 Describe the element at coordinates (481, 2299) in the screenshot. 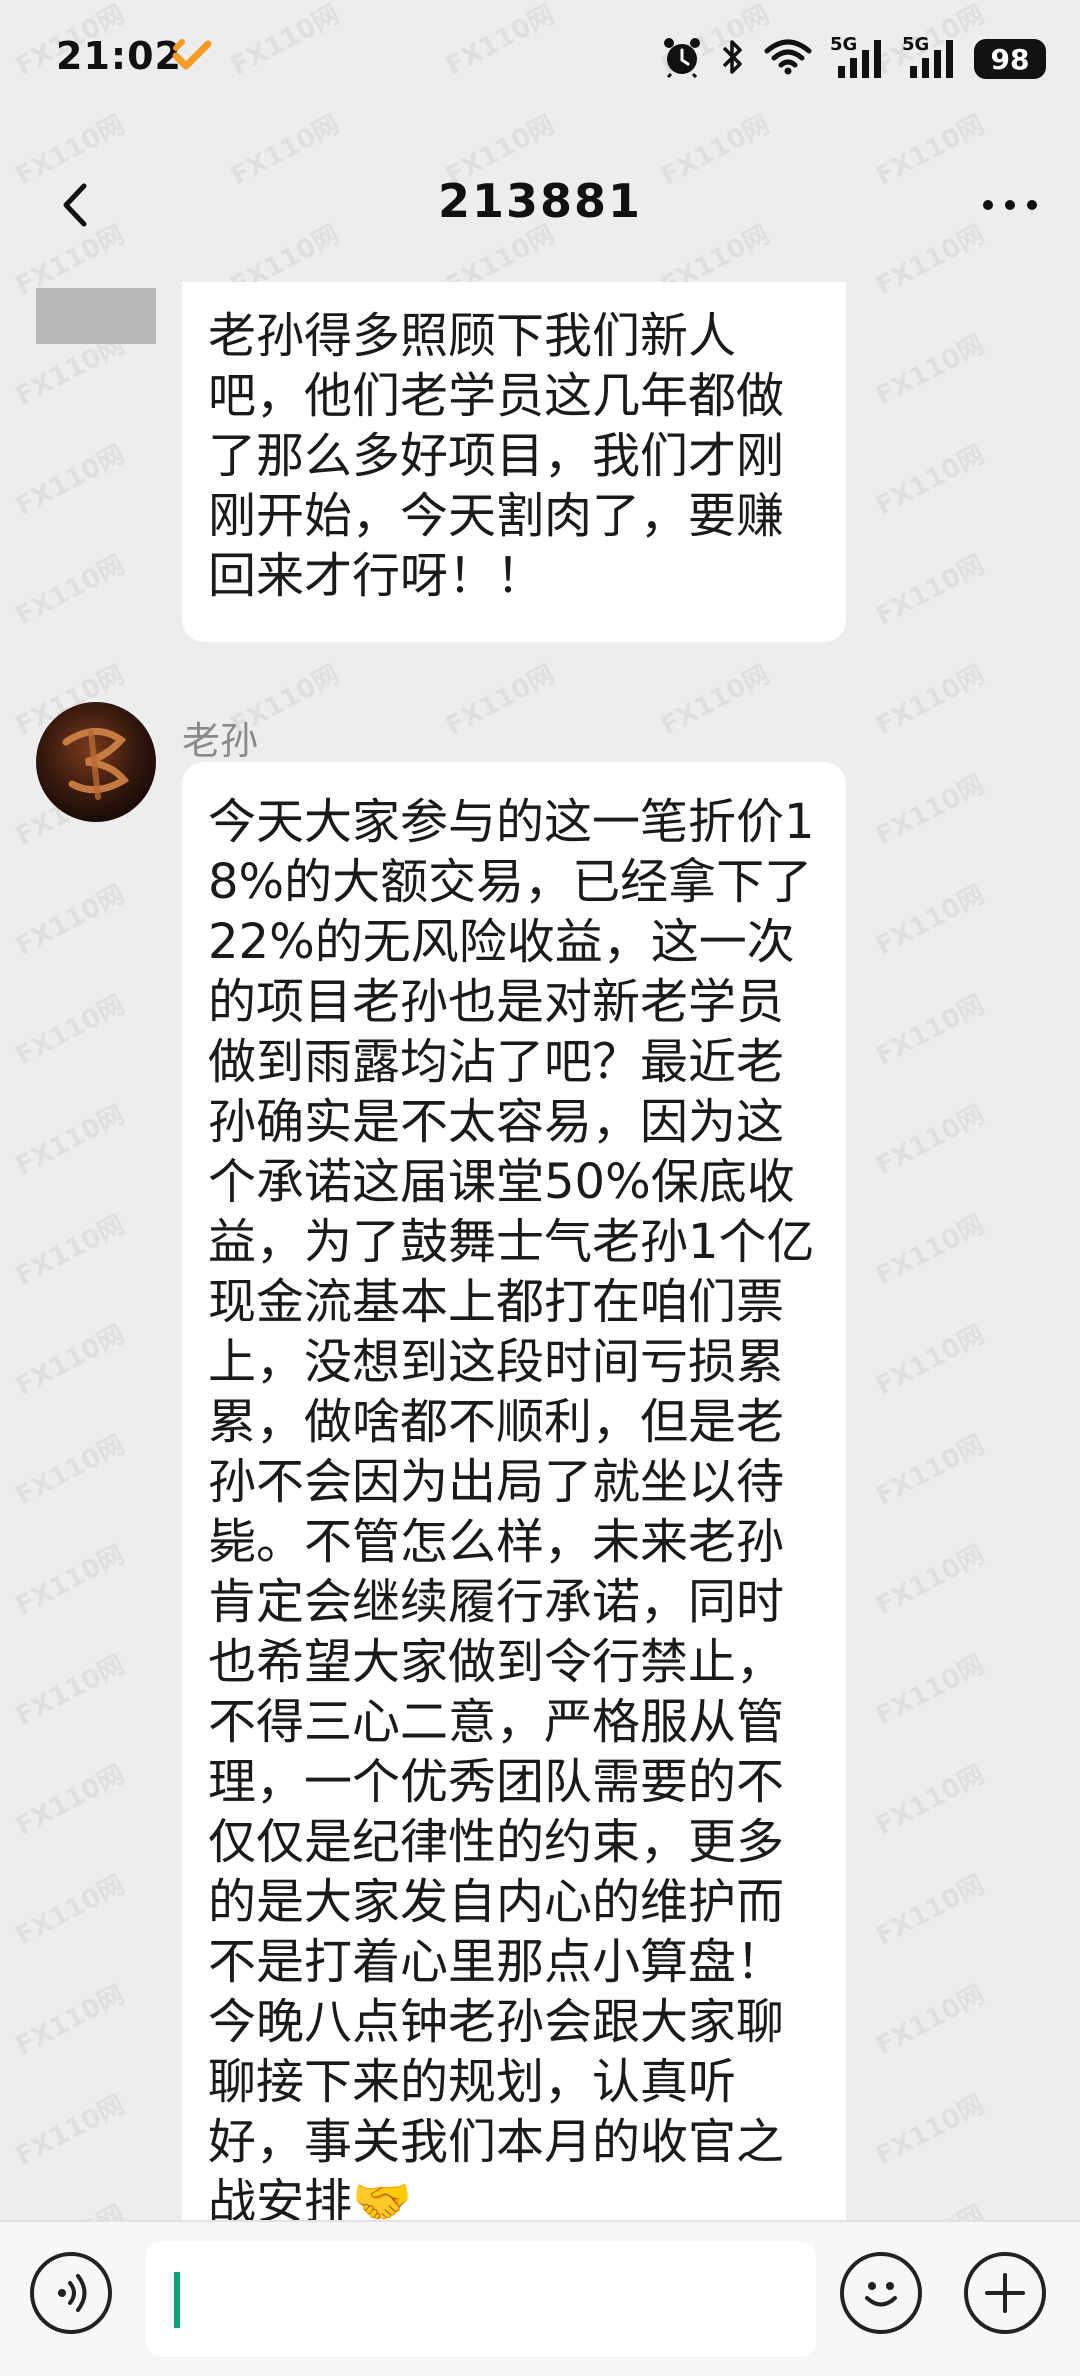

I see `message-input` at that location.